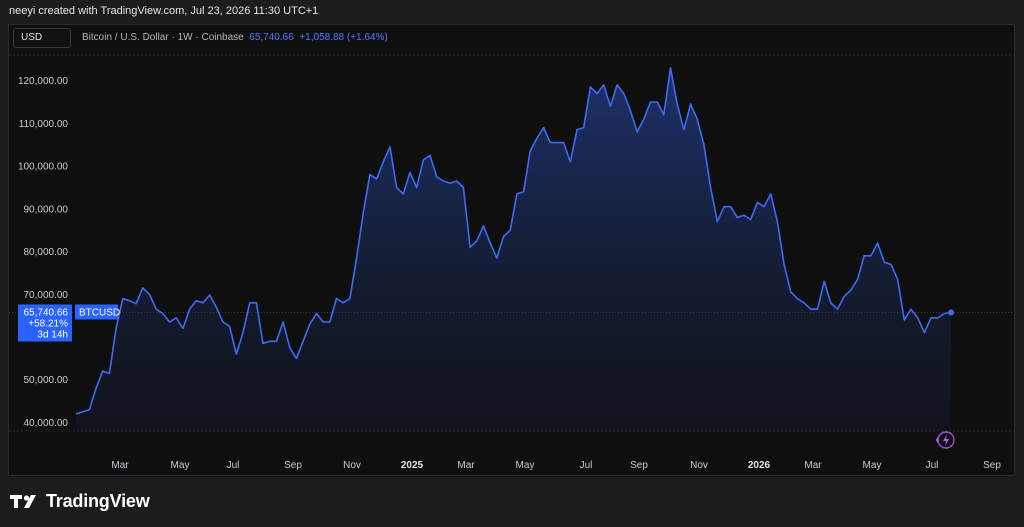  I want to click on y-tick-label: 80,000.00, so click(46, 252).